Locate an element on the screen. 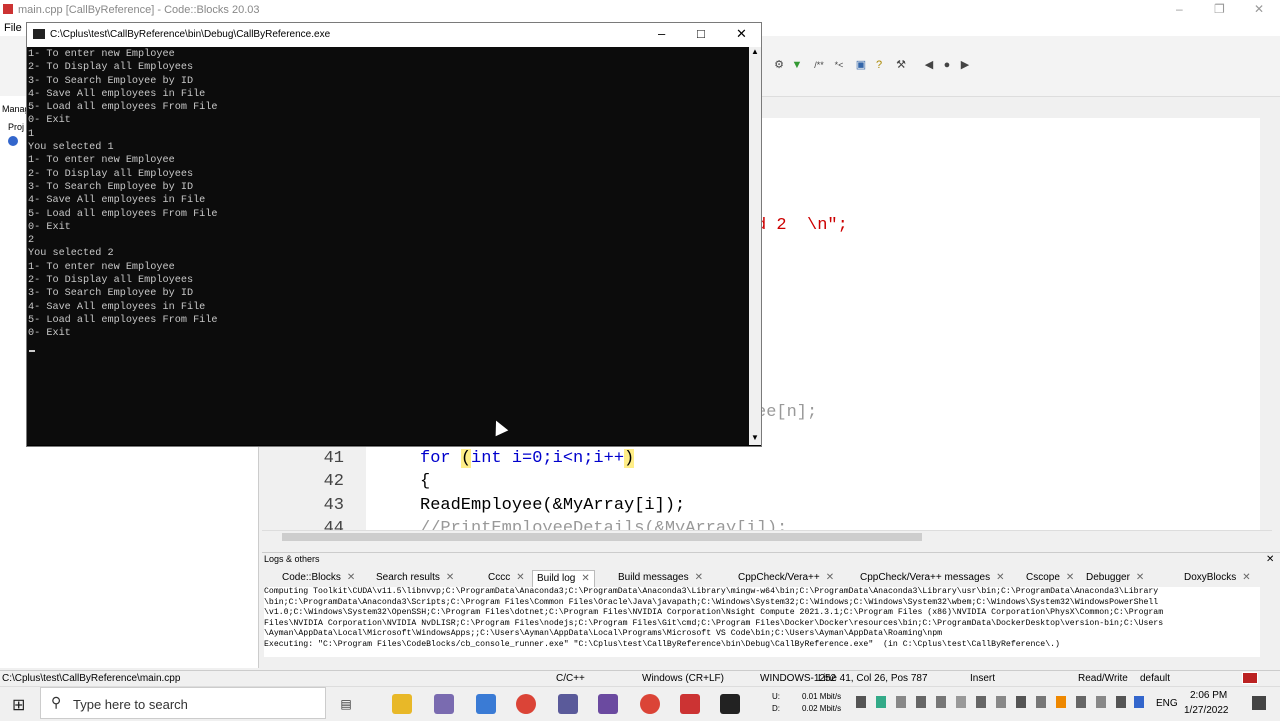 This screenshot has height=721, width=1280. input-language: ENG is located at coordinates (1167, 703).